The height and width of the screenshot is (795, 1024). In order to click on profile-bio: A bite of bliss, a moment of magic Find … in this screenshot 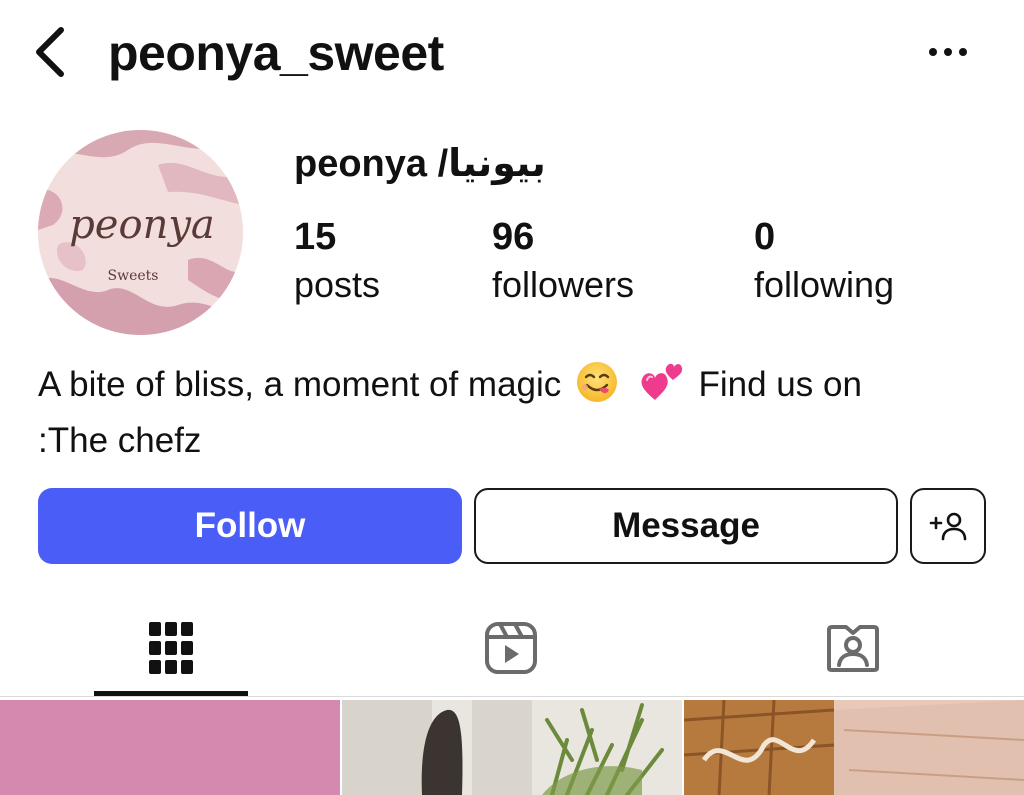, I will do `click(488, 412)`.